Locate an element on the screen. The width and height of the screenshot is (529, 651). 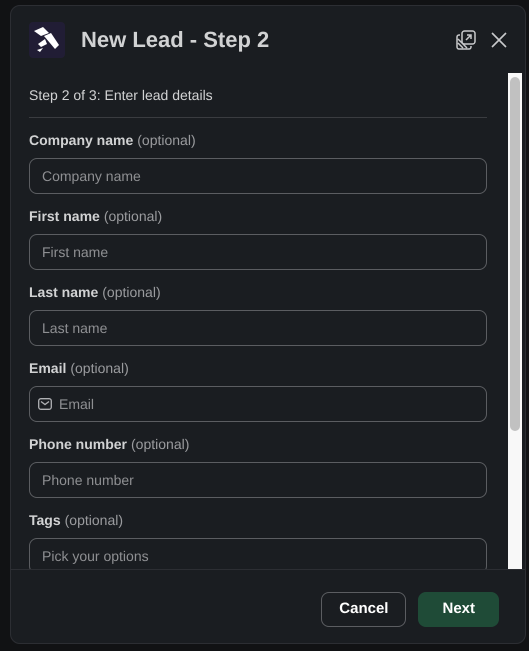
field-label: First name is located at coordinates (64, 216).